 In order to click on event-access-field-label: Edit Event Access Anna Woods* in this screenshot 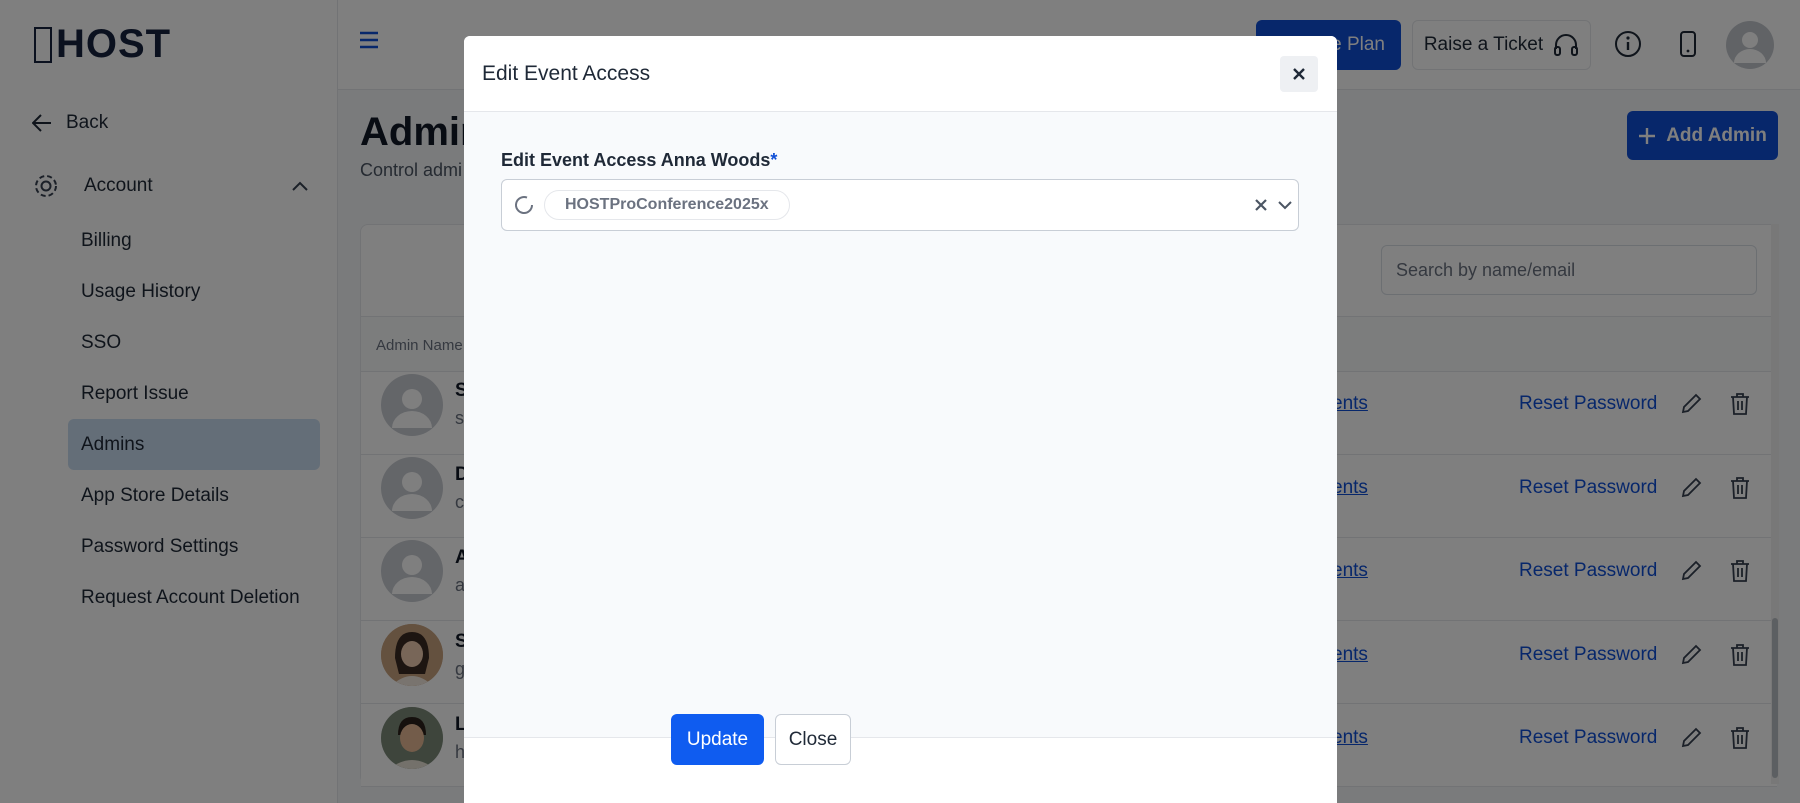, I will do `click(639, 160)`.